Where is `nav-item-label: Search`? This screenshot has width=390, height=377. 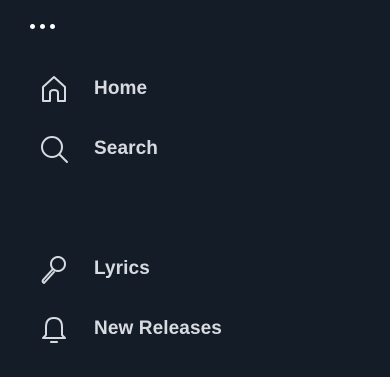
nav-item-label: Search is located at coordinates (126, 148).